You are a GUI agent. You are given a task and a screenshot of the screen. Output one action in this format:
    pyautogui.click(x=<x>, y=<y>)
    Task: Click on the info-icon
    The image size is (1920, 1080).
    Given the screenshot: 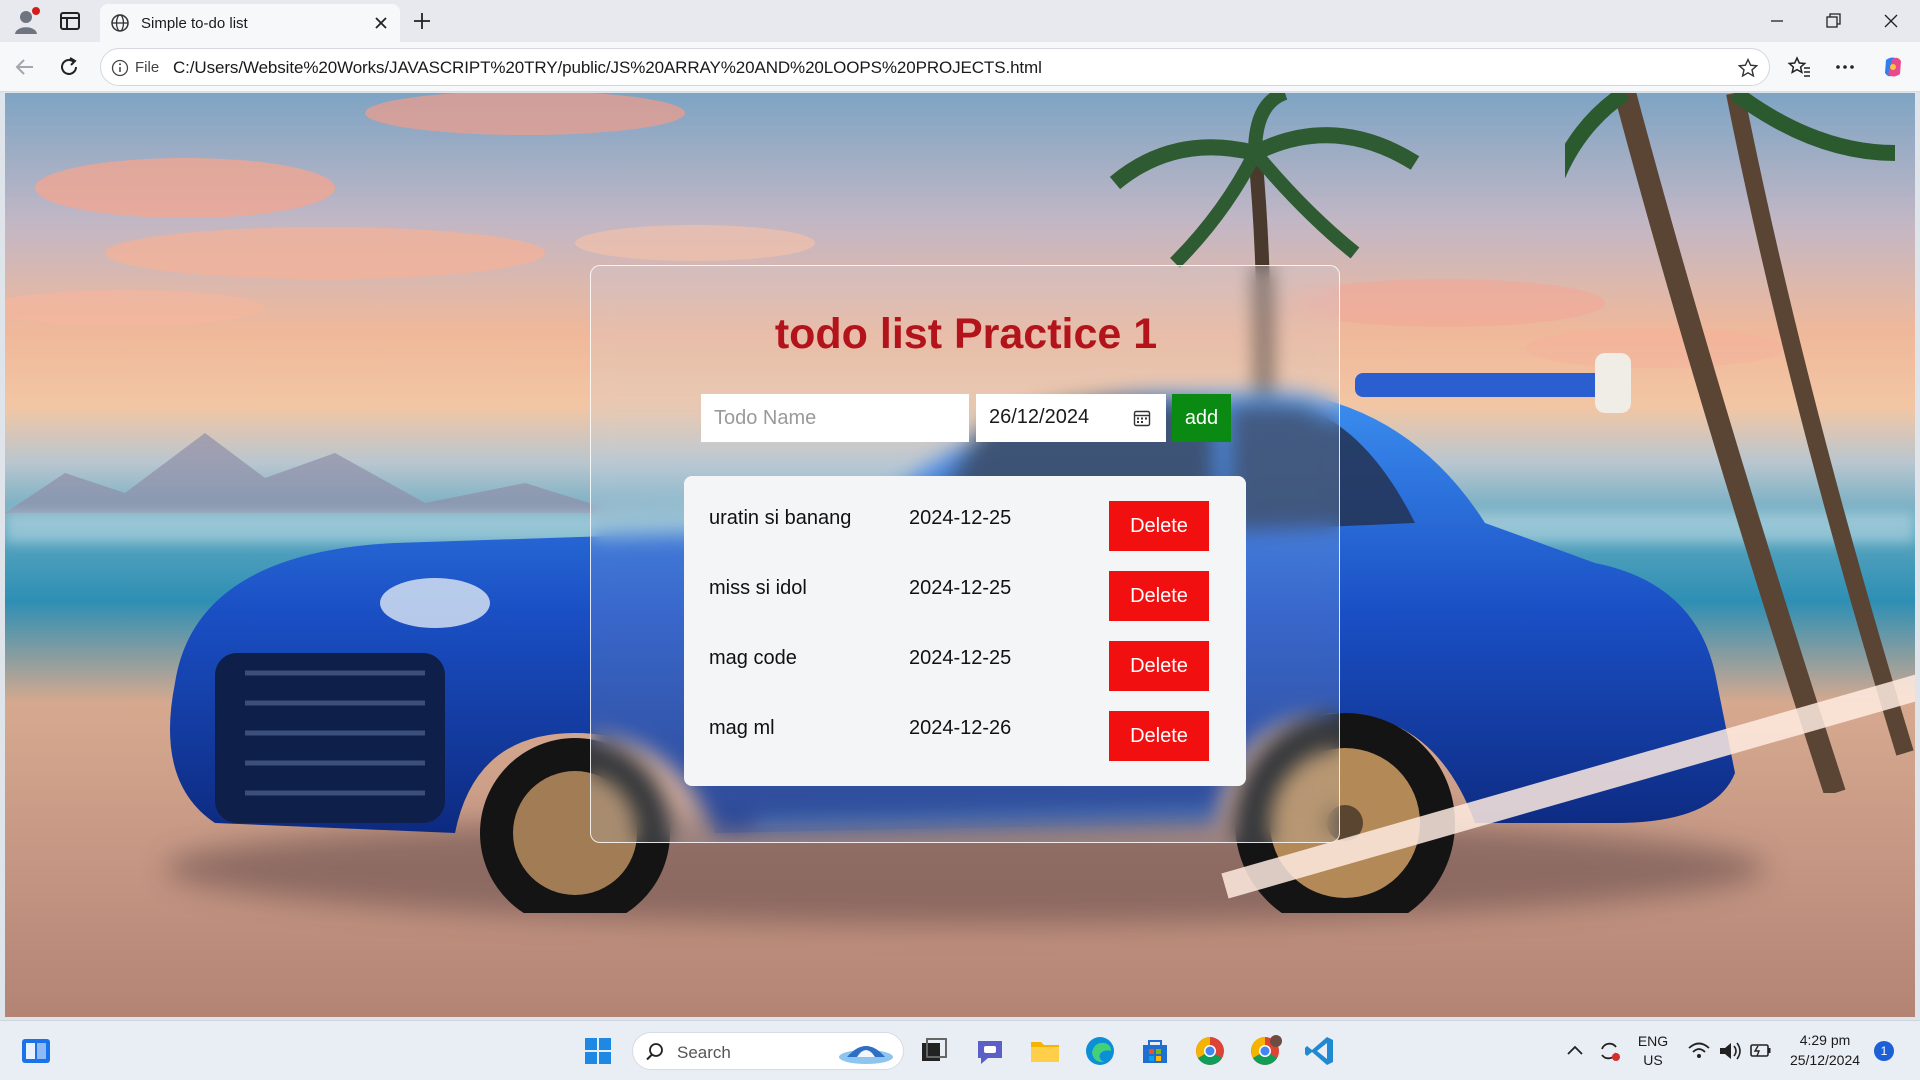 What is the action you would take?
    pyautogui.click(x=120, y=68)
    